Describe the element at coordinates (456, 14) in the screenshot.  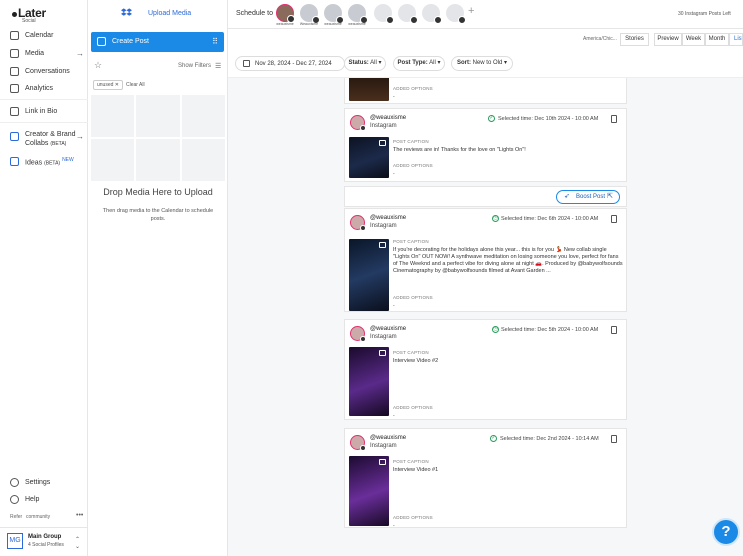
I see `add-profile-threads` at that location.